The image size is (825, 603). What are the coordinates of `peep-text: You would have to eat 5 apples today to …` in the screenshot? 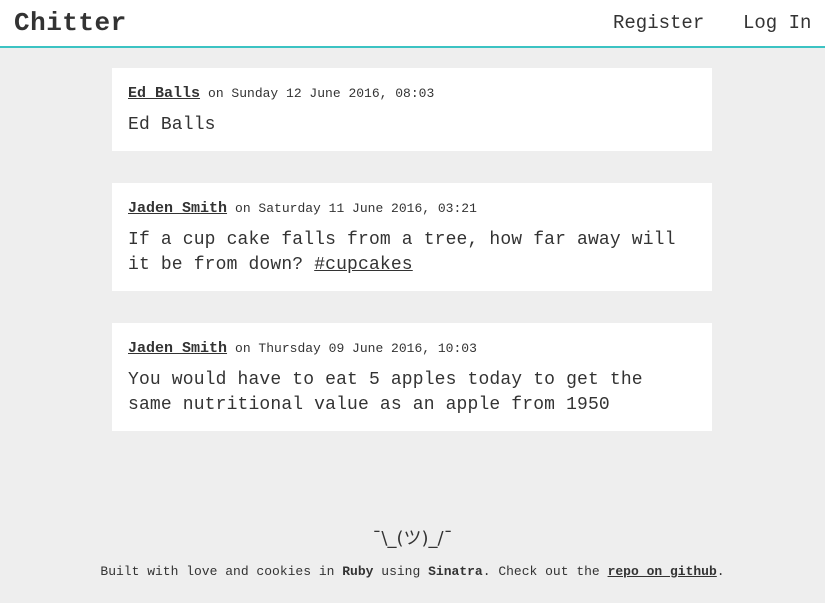 It's located at (412, 393).